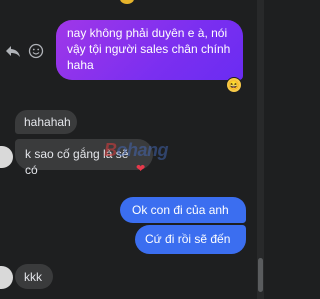  I want to click on outgoing-message-bubble: Cứ đi rồi sẽ đến, so click(190, 239).